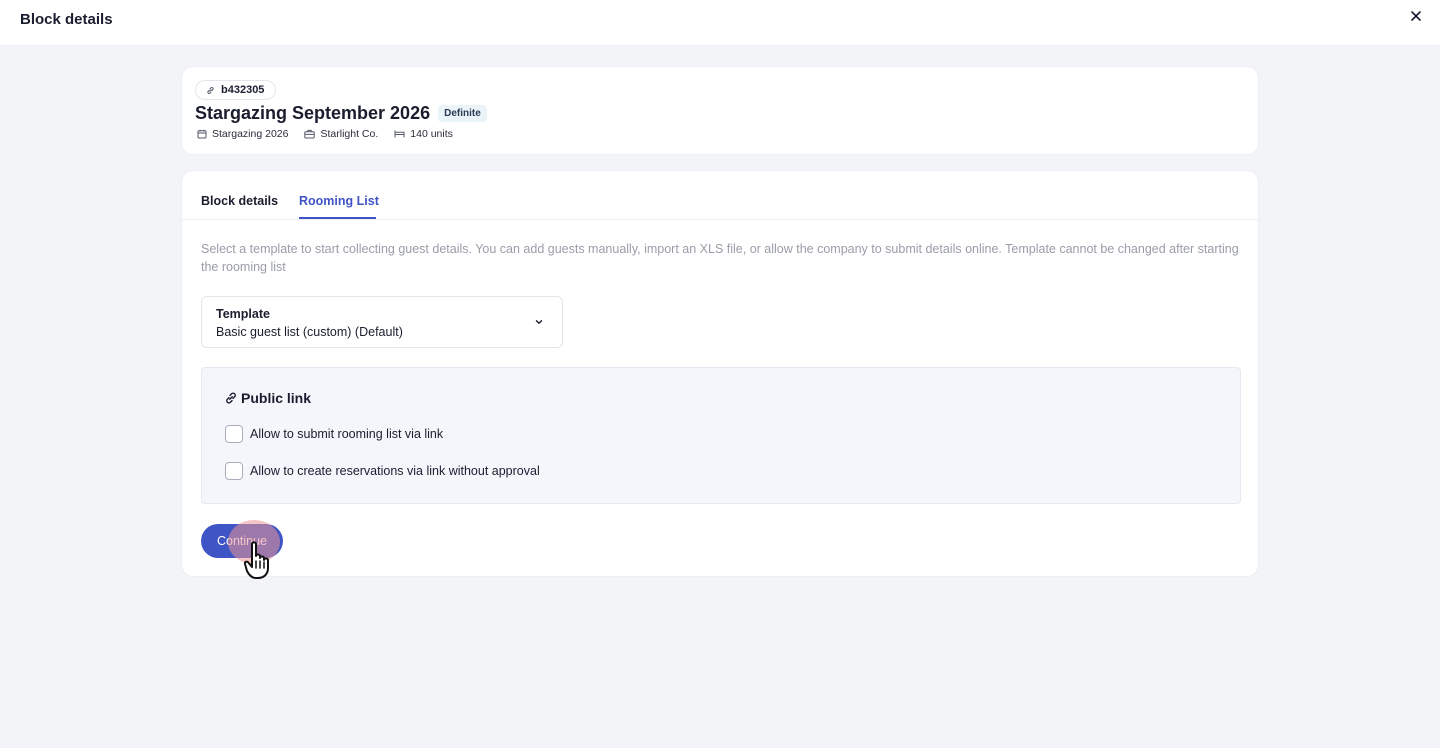 Image resolution: width=1440 pixels, height=748 pixels. I want to click on template-label: Template, so click(243, 314).